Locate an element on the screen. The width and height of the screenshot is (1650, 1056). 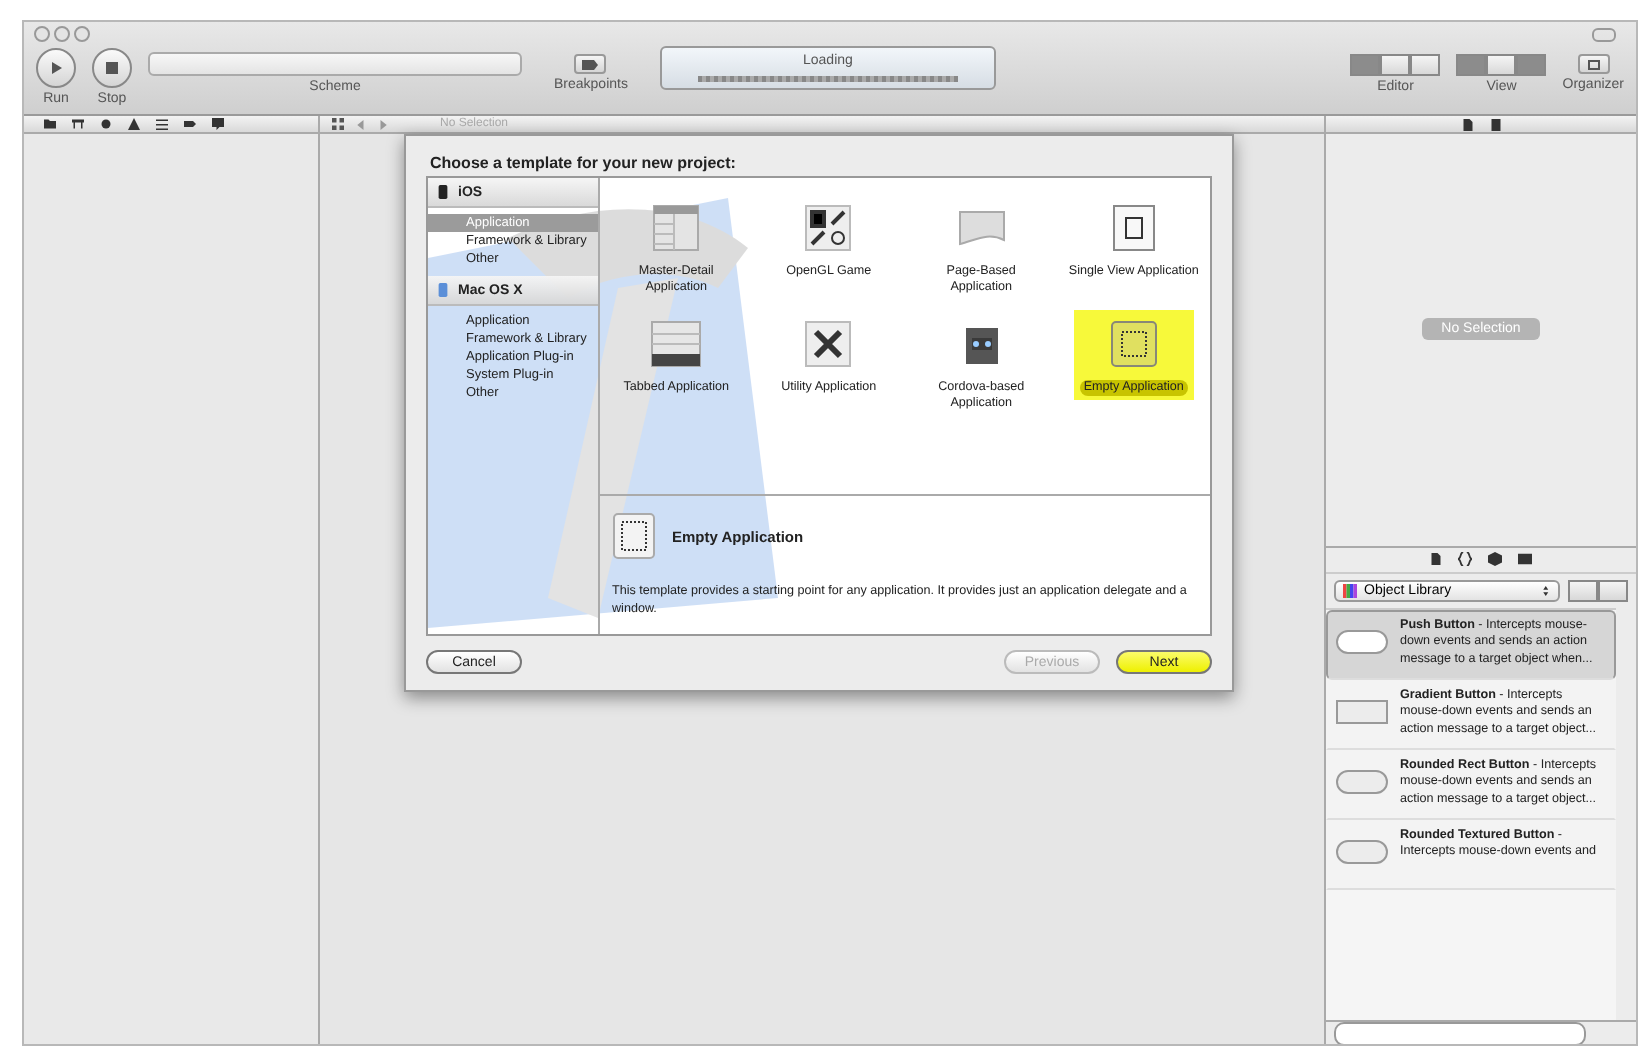
run-button is located at coordinates (56, 68).